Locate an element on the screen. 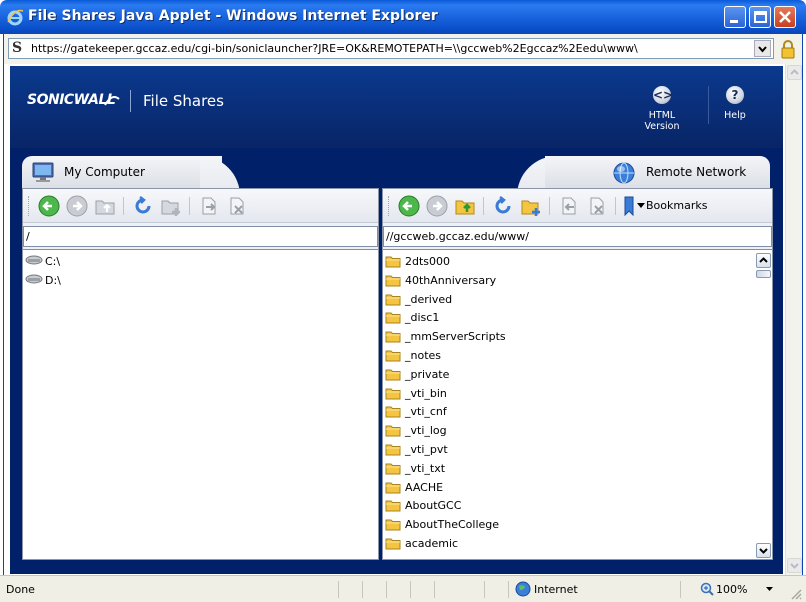 The width and height of the screenshot is (806, 602). list-item-label: _vti_bin is located at coordinates (426, 393).